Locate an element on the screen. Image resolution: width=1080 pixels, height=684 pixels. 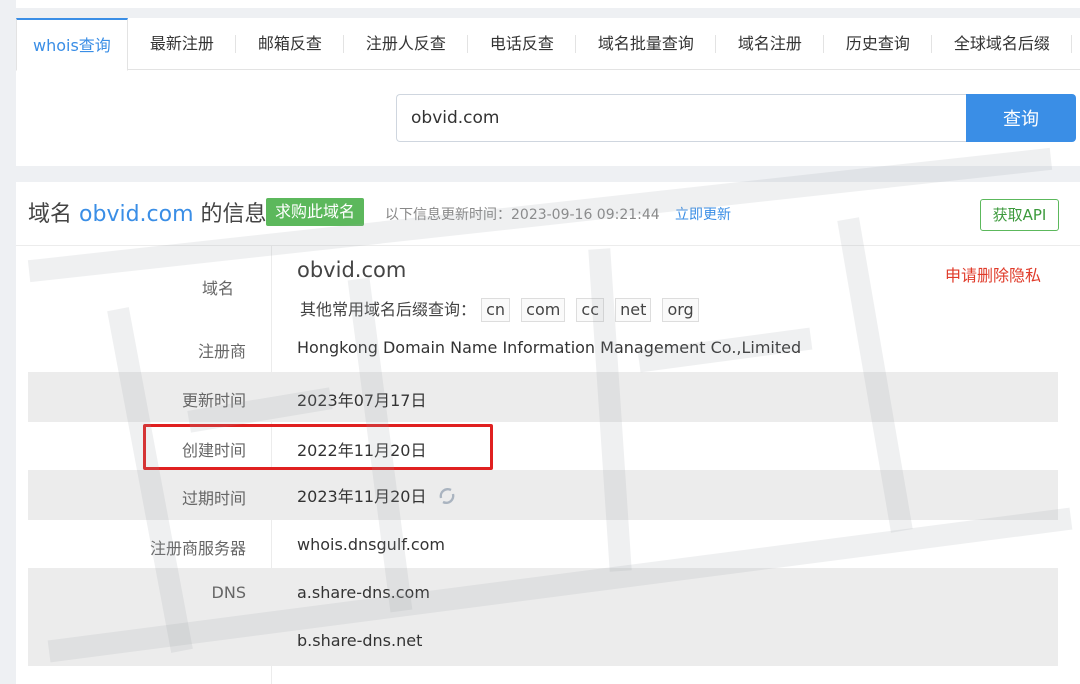
suffix-net: net is located at coordinates (633, 310).